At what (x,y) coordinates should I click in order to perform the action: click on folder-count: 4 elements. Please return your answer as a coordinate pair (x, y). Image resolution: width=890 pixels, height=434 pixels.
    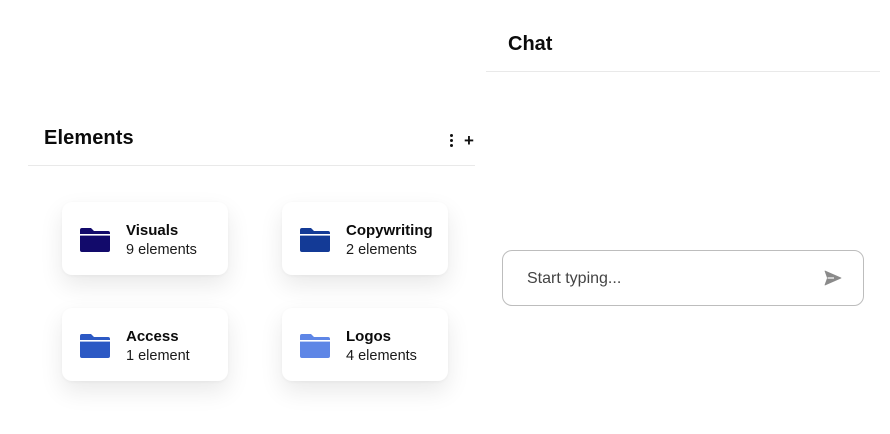
    Looking at the image, I should click on (381, 356).